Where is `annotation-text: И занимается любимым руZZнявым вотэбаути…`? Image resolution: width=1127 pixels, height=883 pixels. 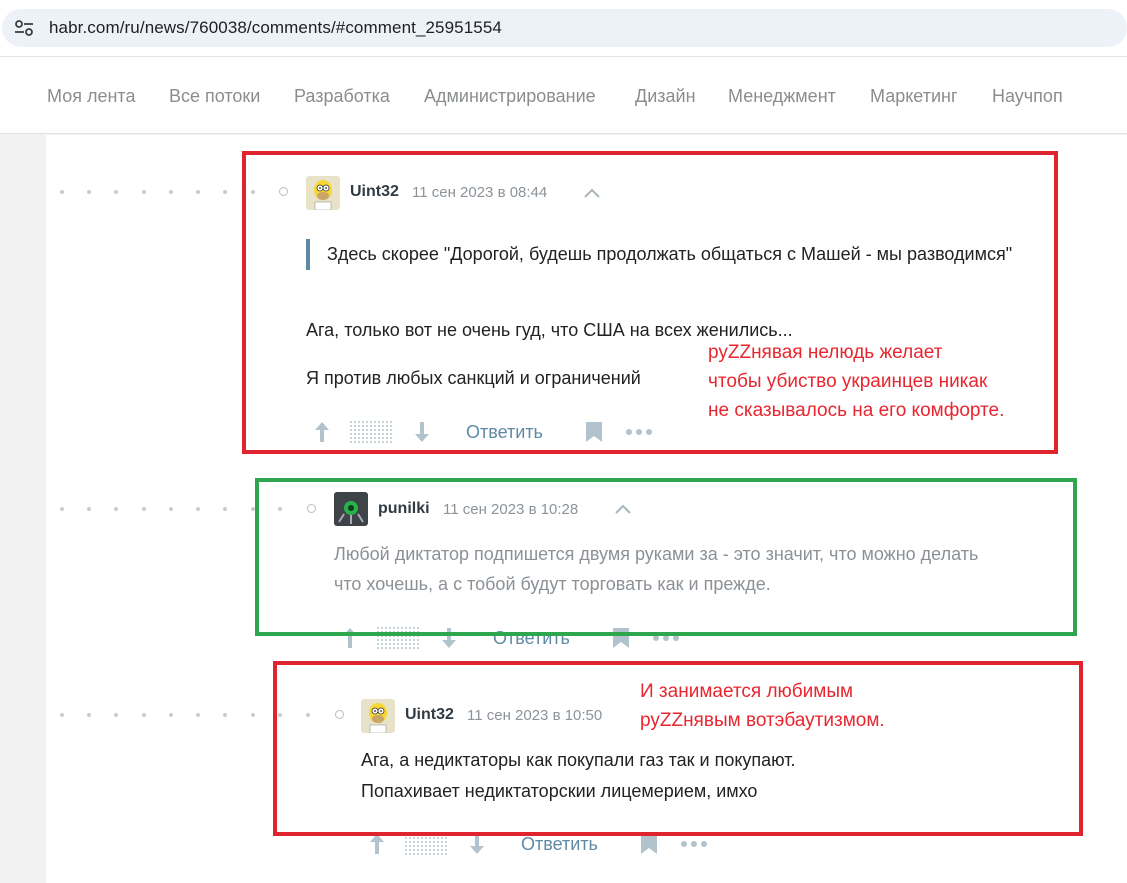 annotation-text: И занимается любимым руZZнявым вотэбаути… is located at coordinates (762, 706).